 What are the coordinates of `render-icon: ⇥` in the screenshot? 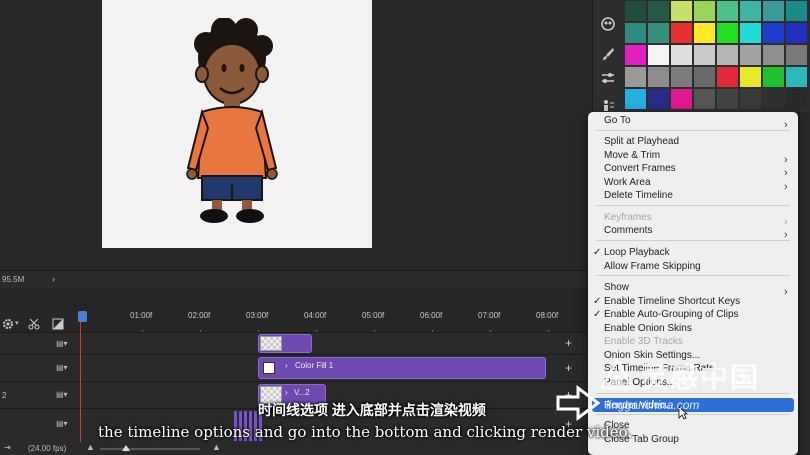 It's located at (7, 447).